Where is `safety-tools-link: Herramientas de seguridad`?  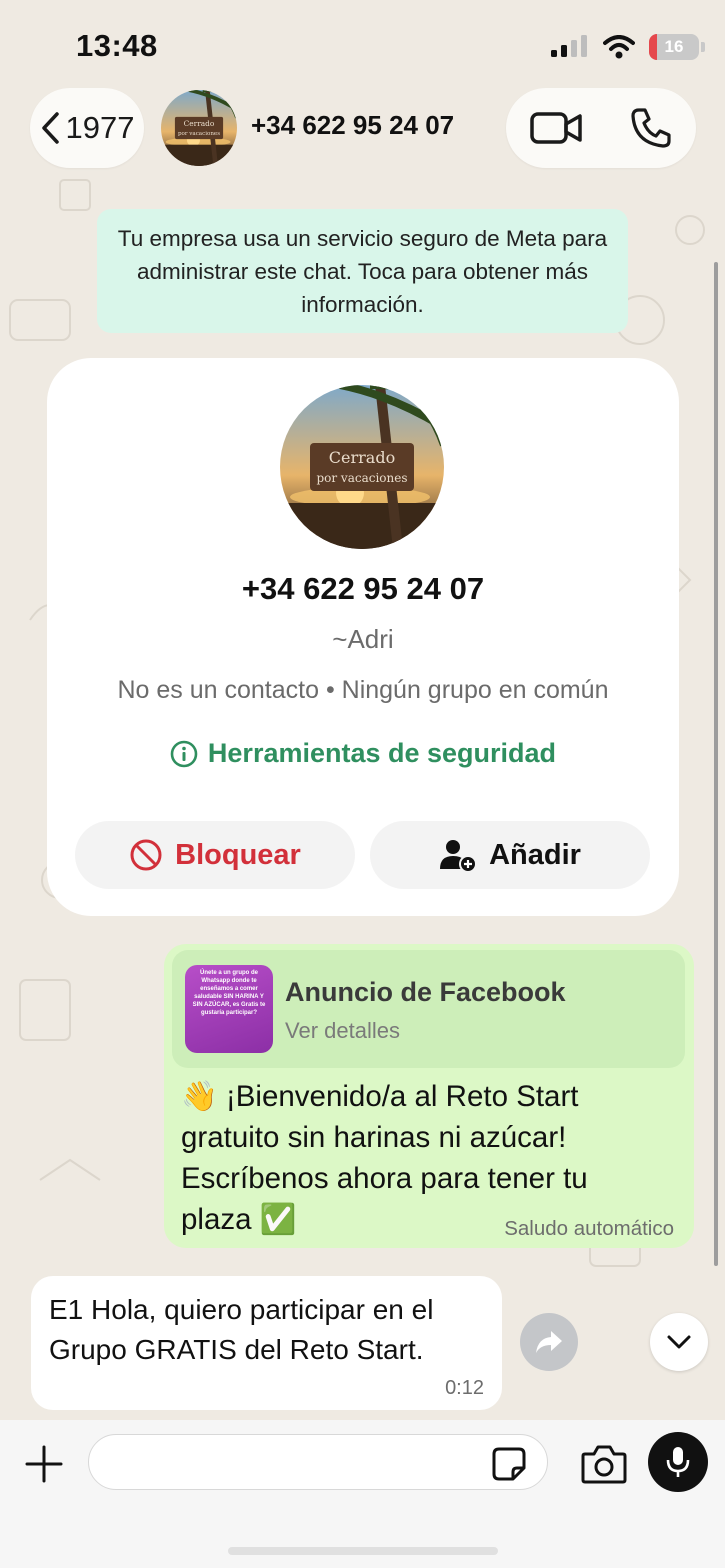
safety-tools-link: Herramientas de seguridad is located at coordinates (363, 753).